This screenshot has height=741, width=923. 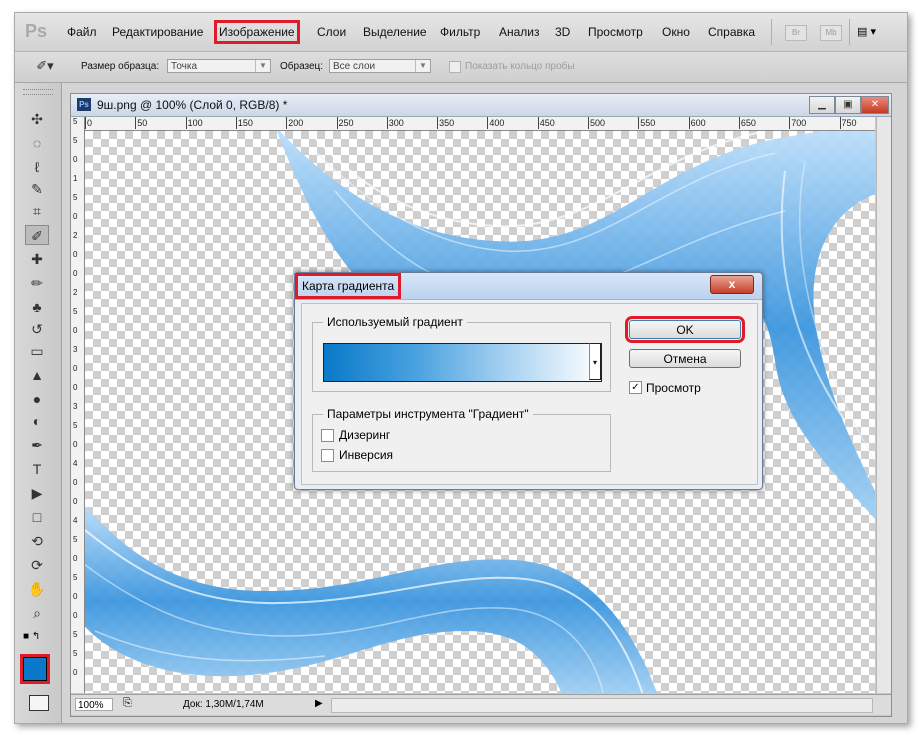 What do you see at coordinates (602, 705) in the screenshot?
I see `horizontal-scrollbar` at bounding box center [602, 705].